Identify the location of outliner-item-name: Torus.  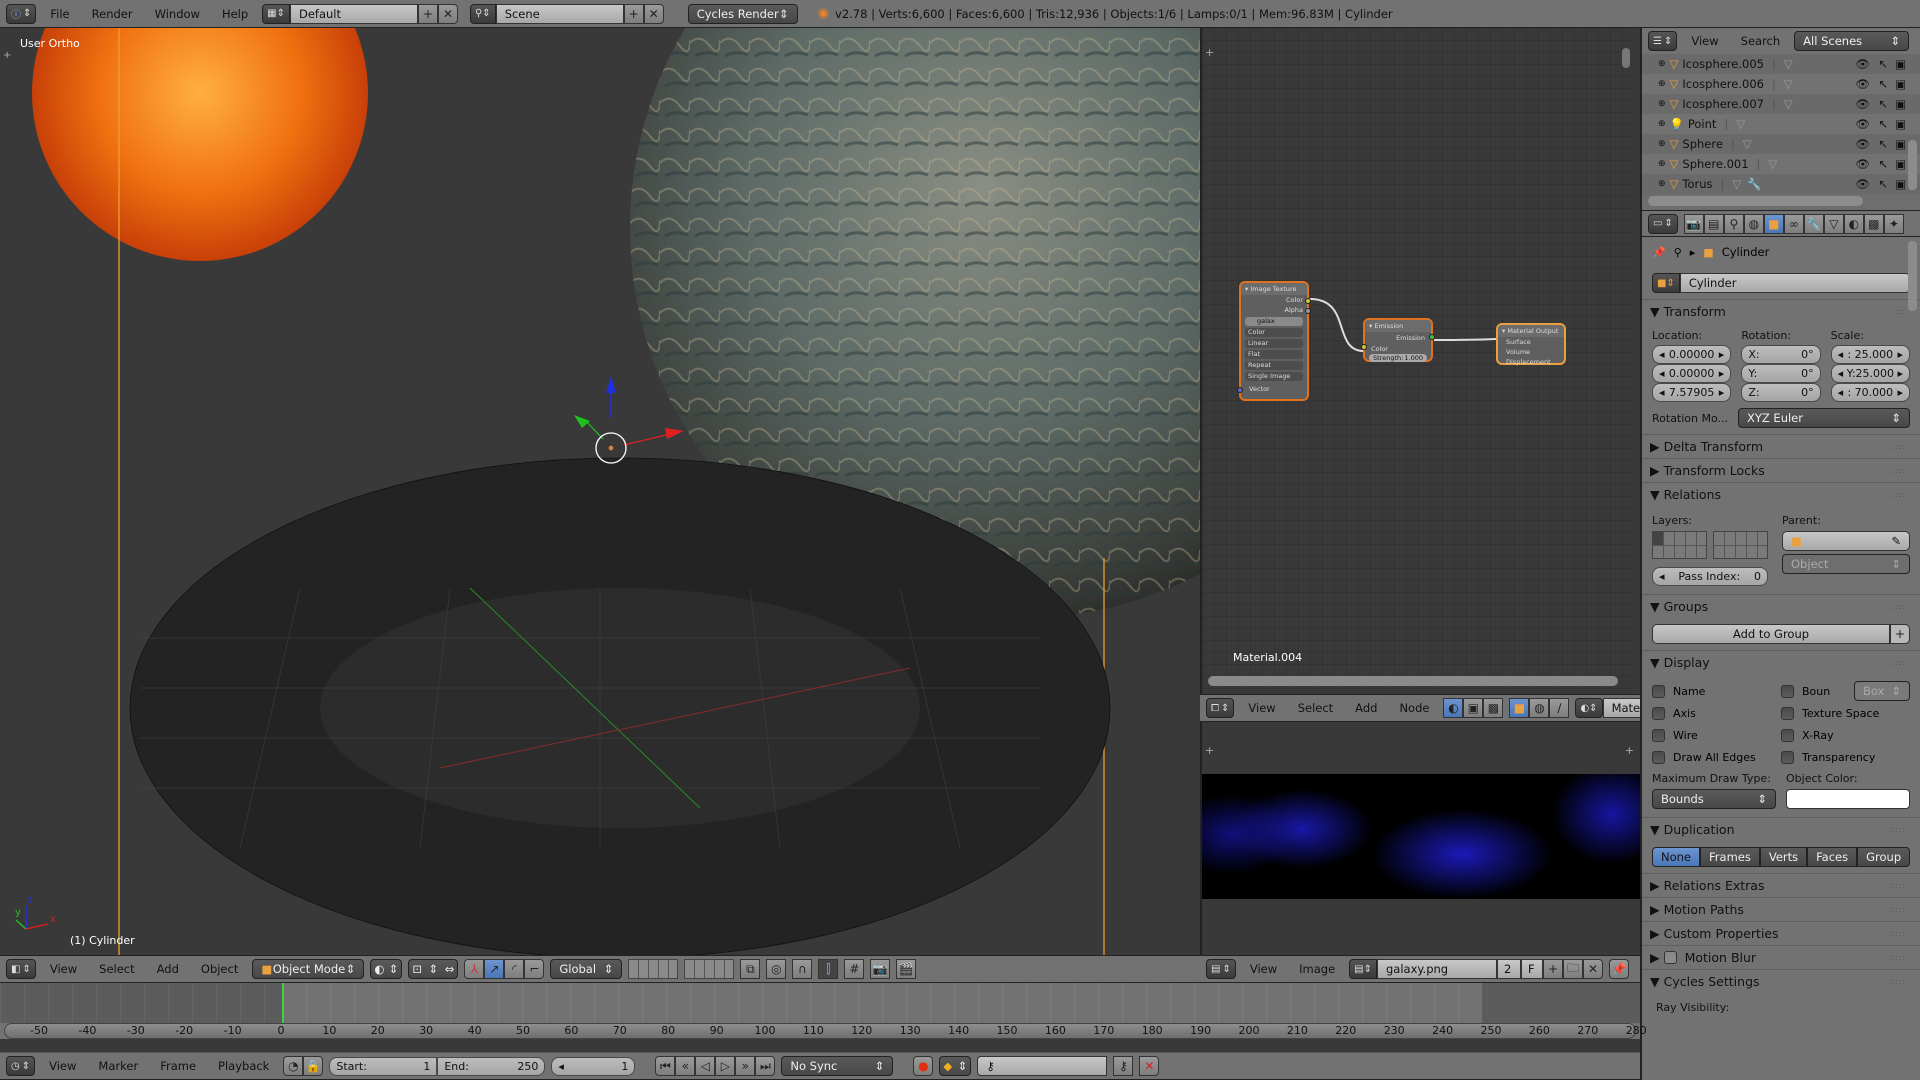
(1697, 184).